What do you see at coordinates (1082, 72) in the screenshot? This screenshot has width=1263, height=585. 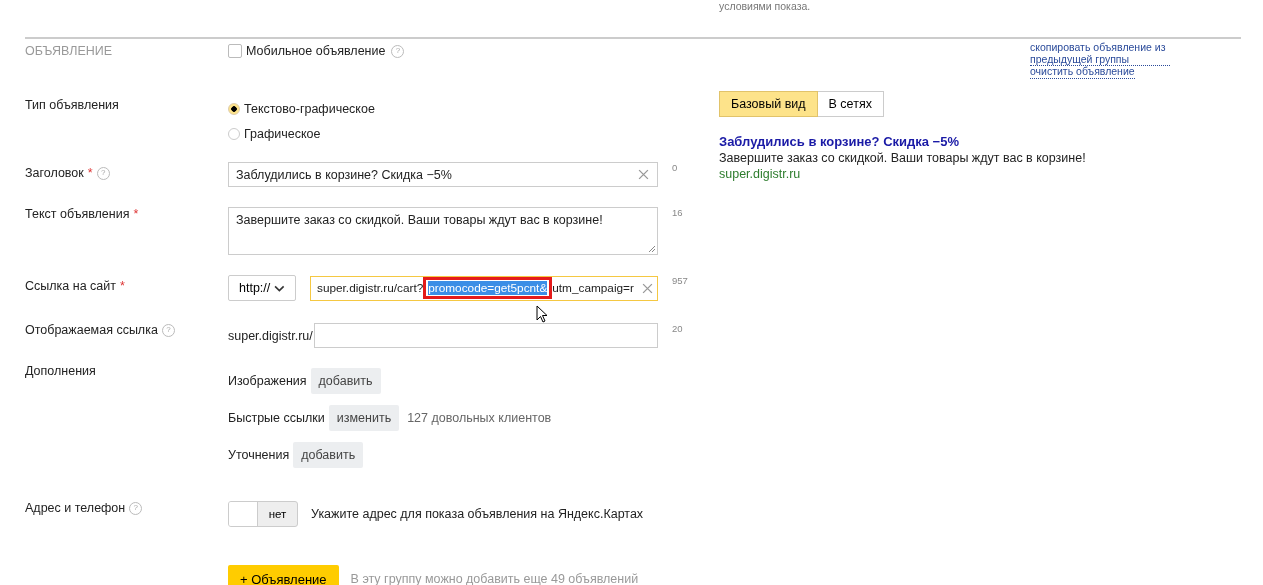 I see `action-link: очистить объявление` at bounding box center [1082, 72].